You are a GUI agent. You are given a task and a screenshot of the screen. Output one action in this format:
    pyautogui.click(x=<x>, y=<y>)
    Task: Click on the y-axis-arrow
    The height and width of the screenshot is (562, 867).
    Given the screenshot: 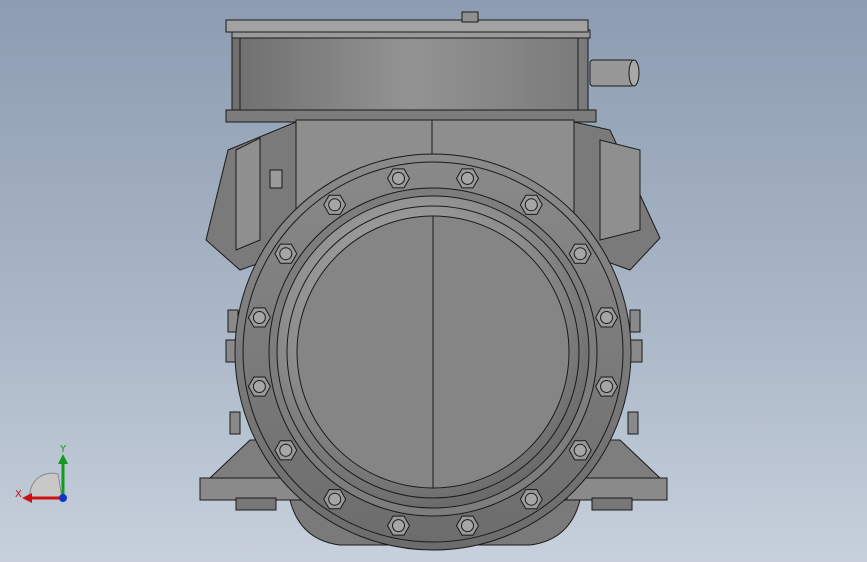 What is the action you would take?
    pyautogui.click(x=63, y=459)
    